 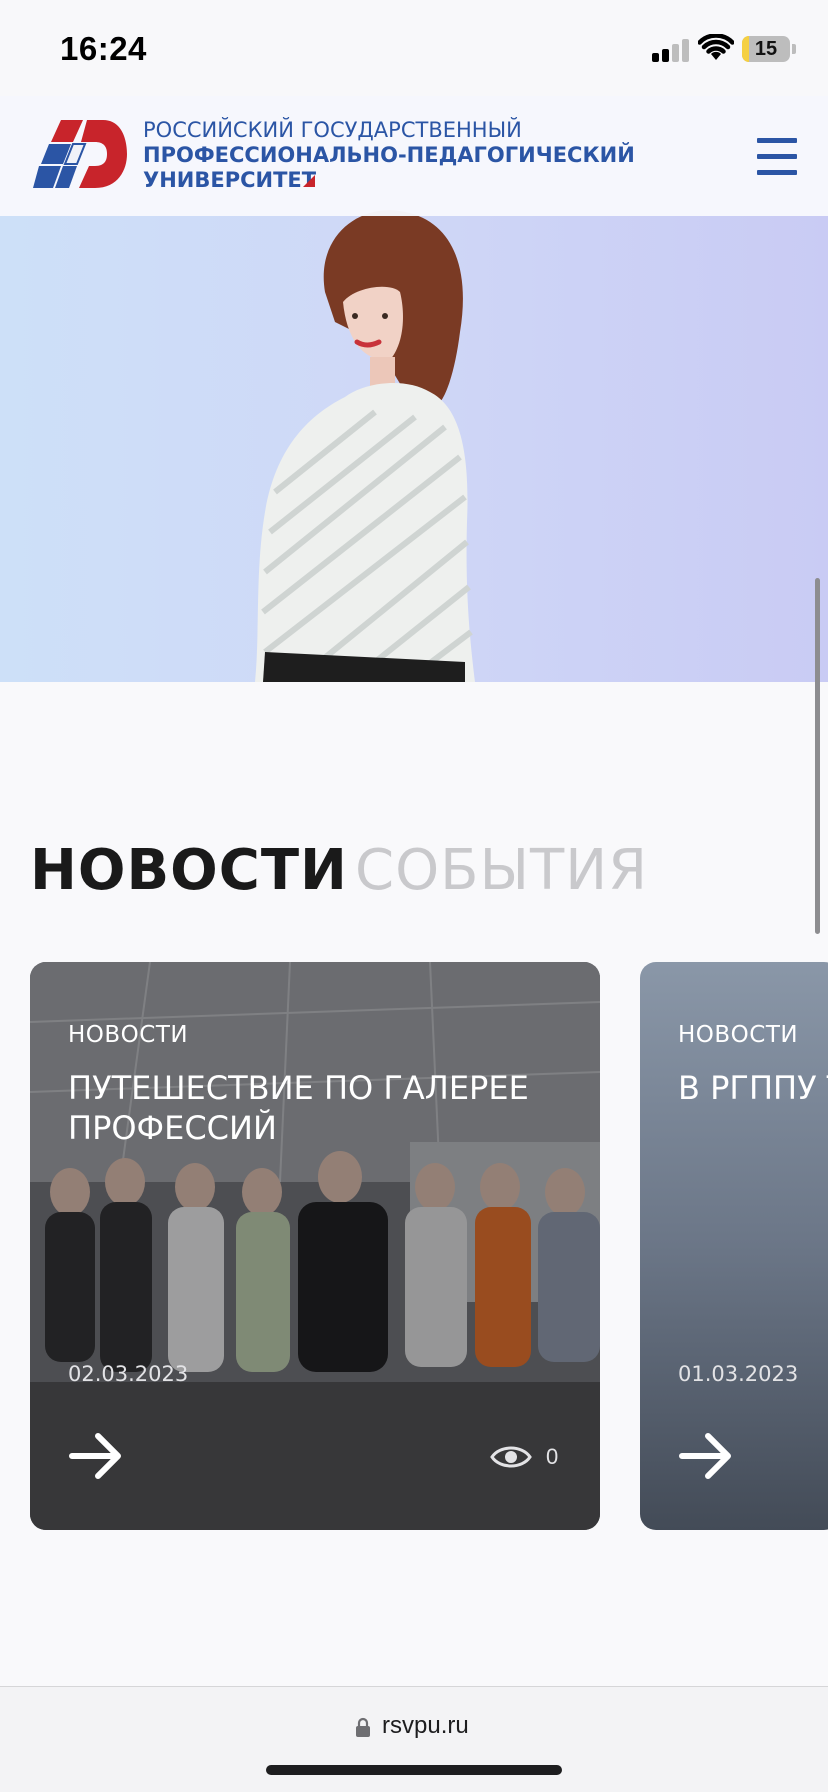 What do you see at coordinates (328, 1108) in the screenshot?
I see `card-title: ПУТЕШЕСТВИЕ ПО ГАЛЕРЕЕ ПРОФЕССИЙ` at bounding box center [328, 1108].